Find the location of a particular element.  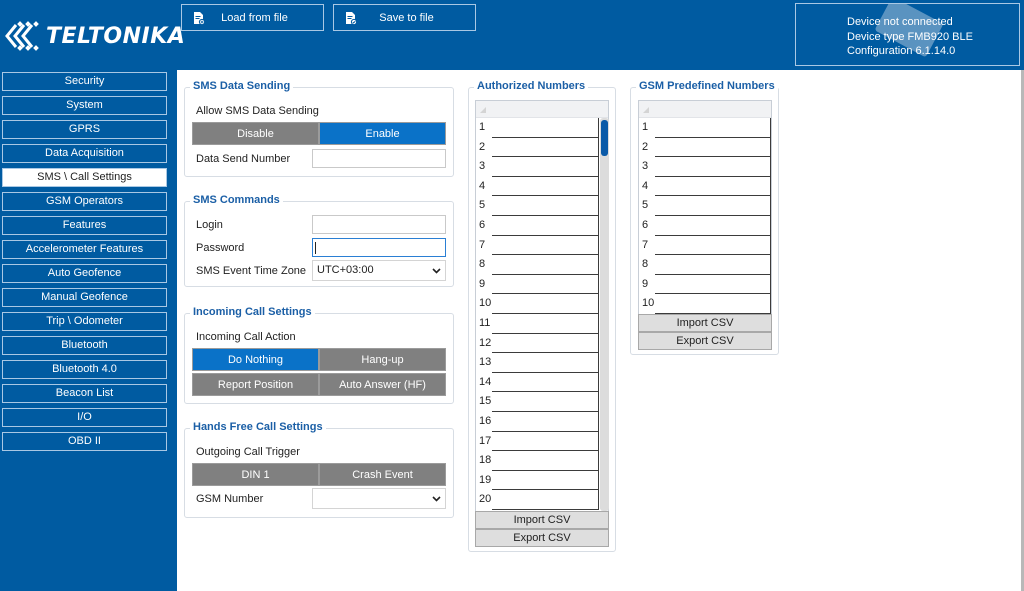

sidebar-item-obd-ii: OBD II is located at coordinates (84, 441).